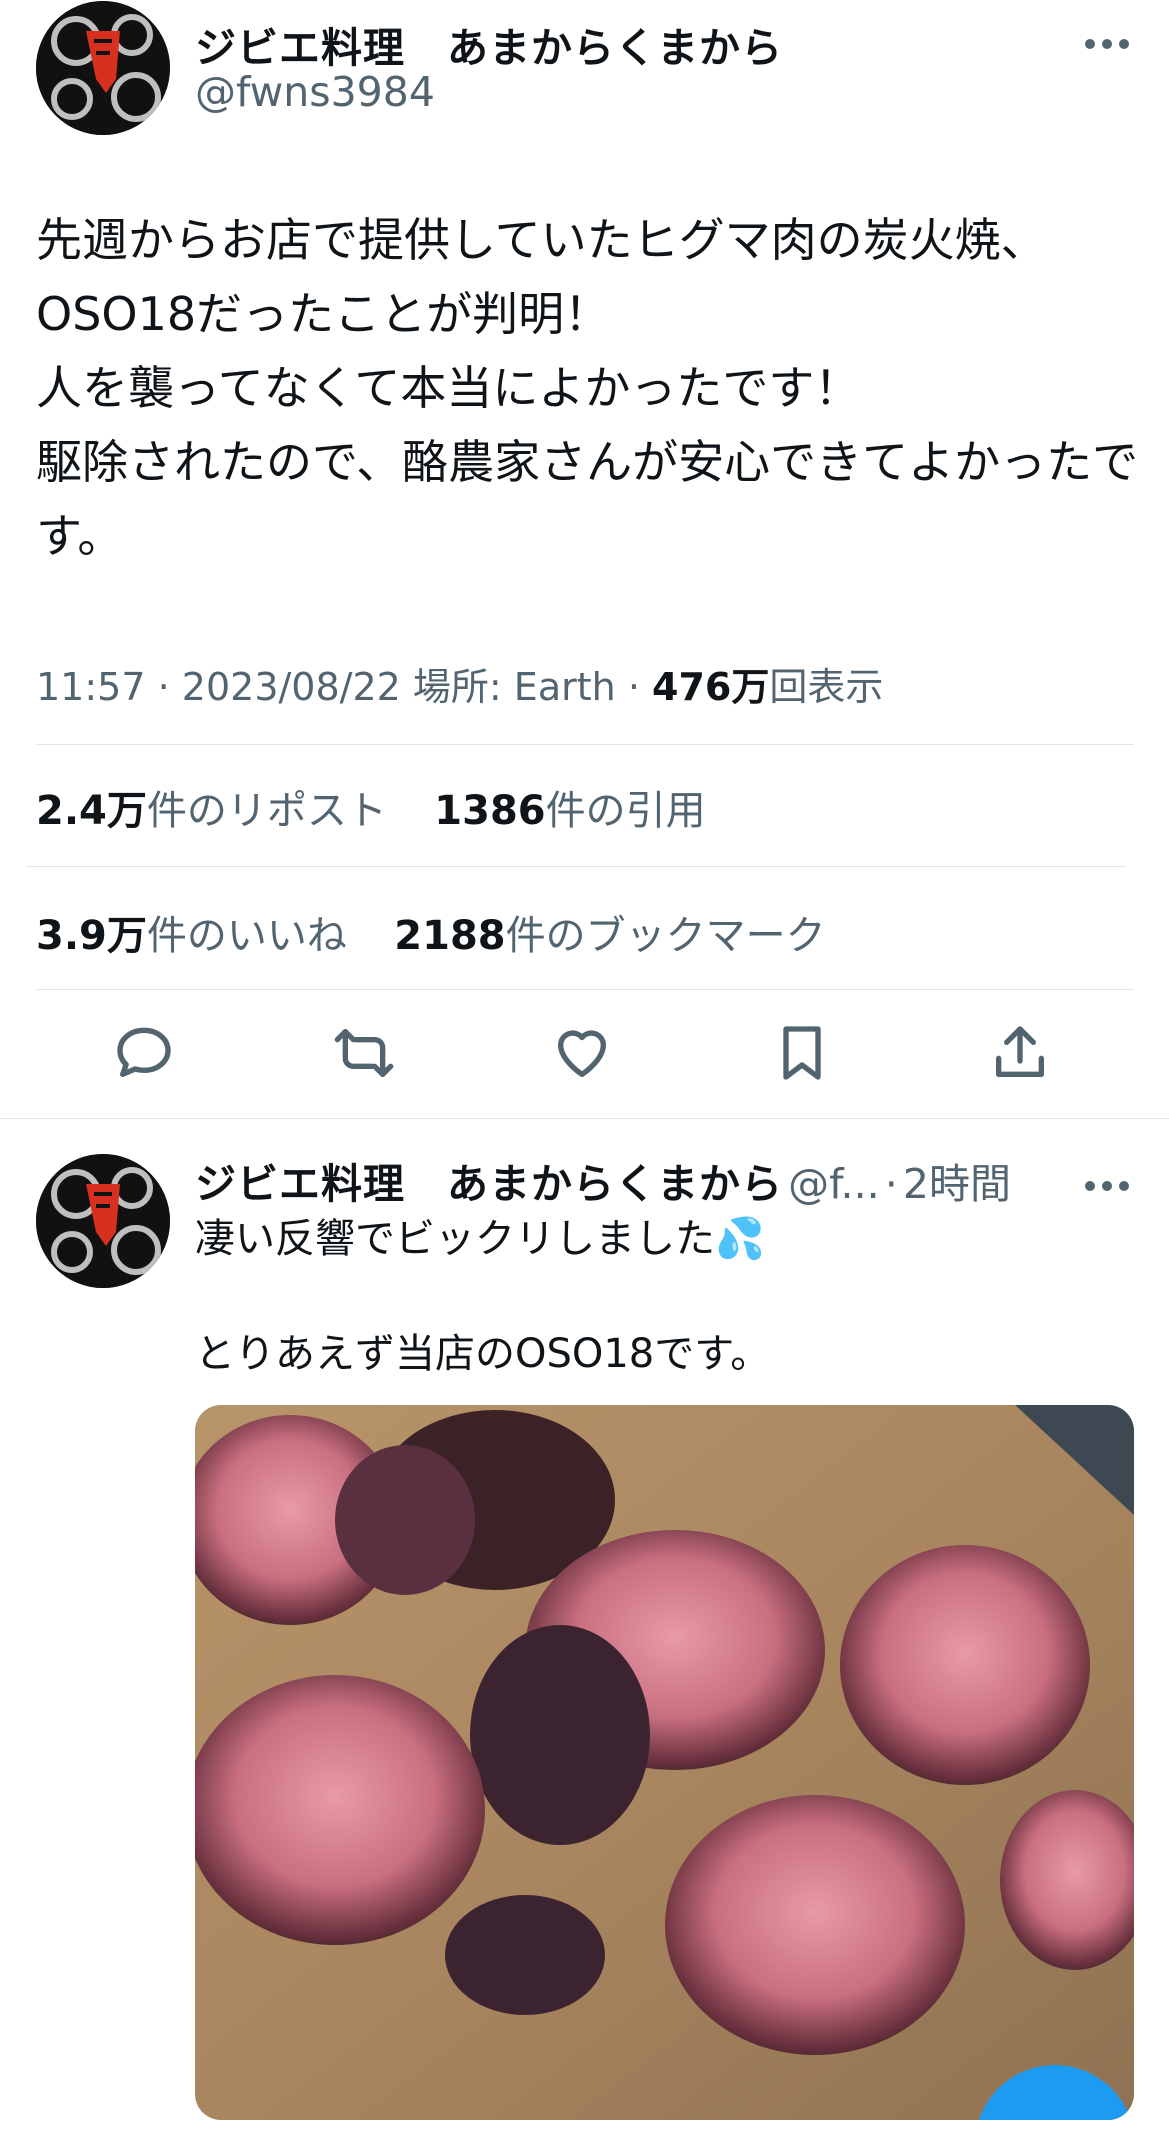 The height and width of the screenshot is (2132, 1169). Describe the element at coordinates (364, 1053) in the screenshot. I see `repost-icon` at that location.